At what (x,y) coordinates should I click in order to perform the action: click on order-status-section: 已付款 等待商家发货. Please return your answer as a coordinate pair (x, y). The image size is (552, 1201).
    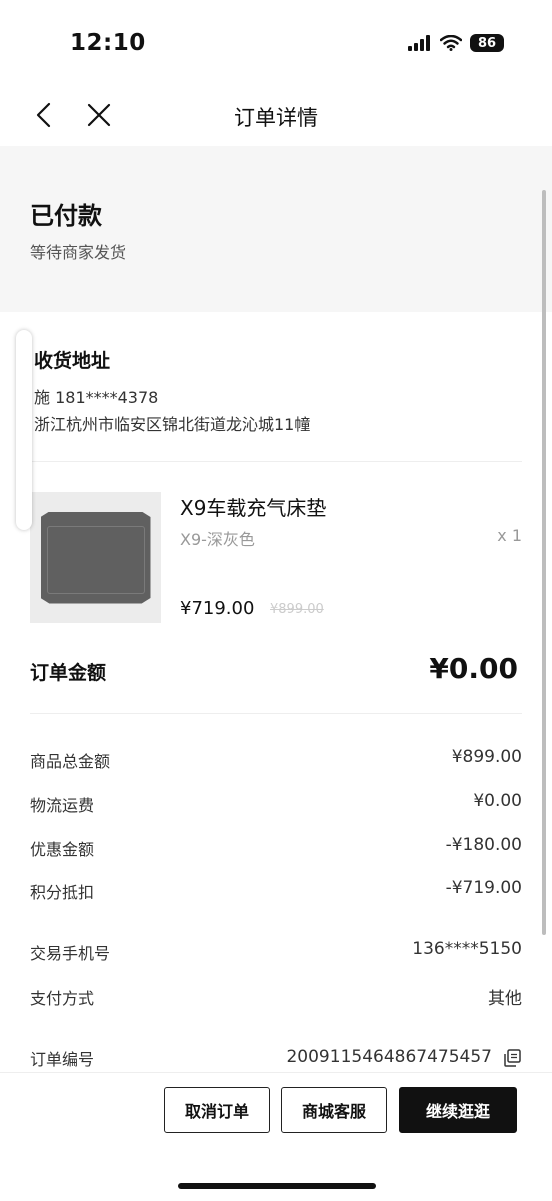
    Looking at the image, I should click on (276, 229).